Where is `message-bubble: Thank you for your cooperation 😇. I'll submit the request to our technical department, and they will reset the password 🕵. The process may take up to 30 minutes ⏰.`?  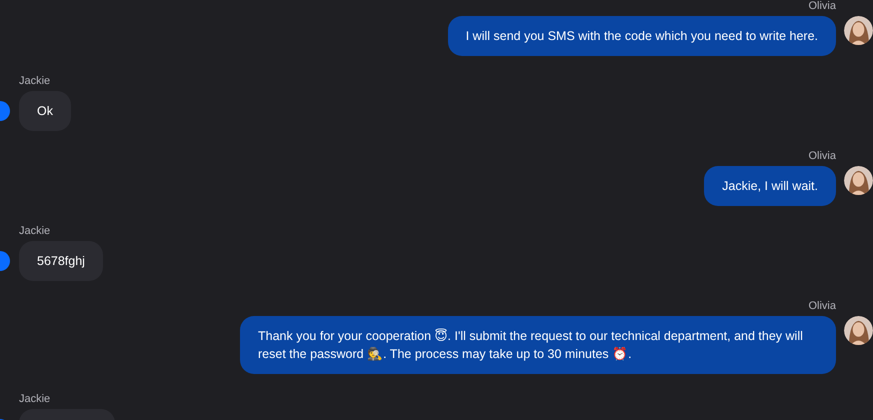 message-bubble: Thank you for your cooperation 😇. I'll submit the request to our technical department, and they will reset the password 🕵. The process may take up to 30 minutes ⏰. is located at coordinates (538, 345).